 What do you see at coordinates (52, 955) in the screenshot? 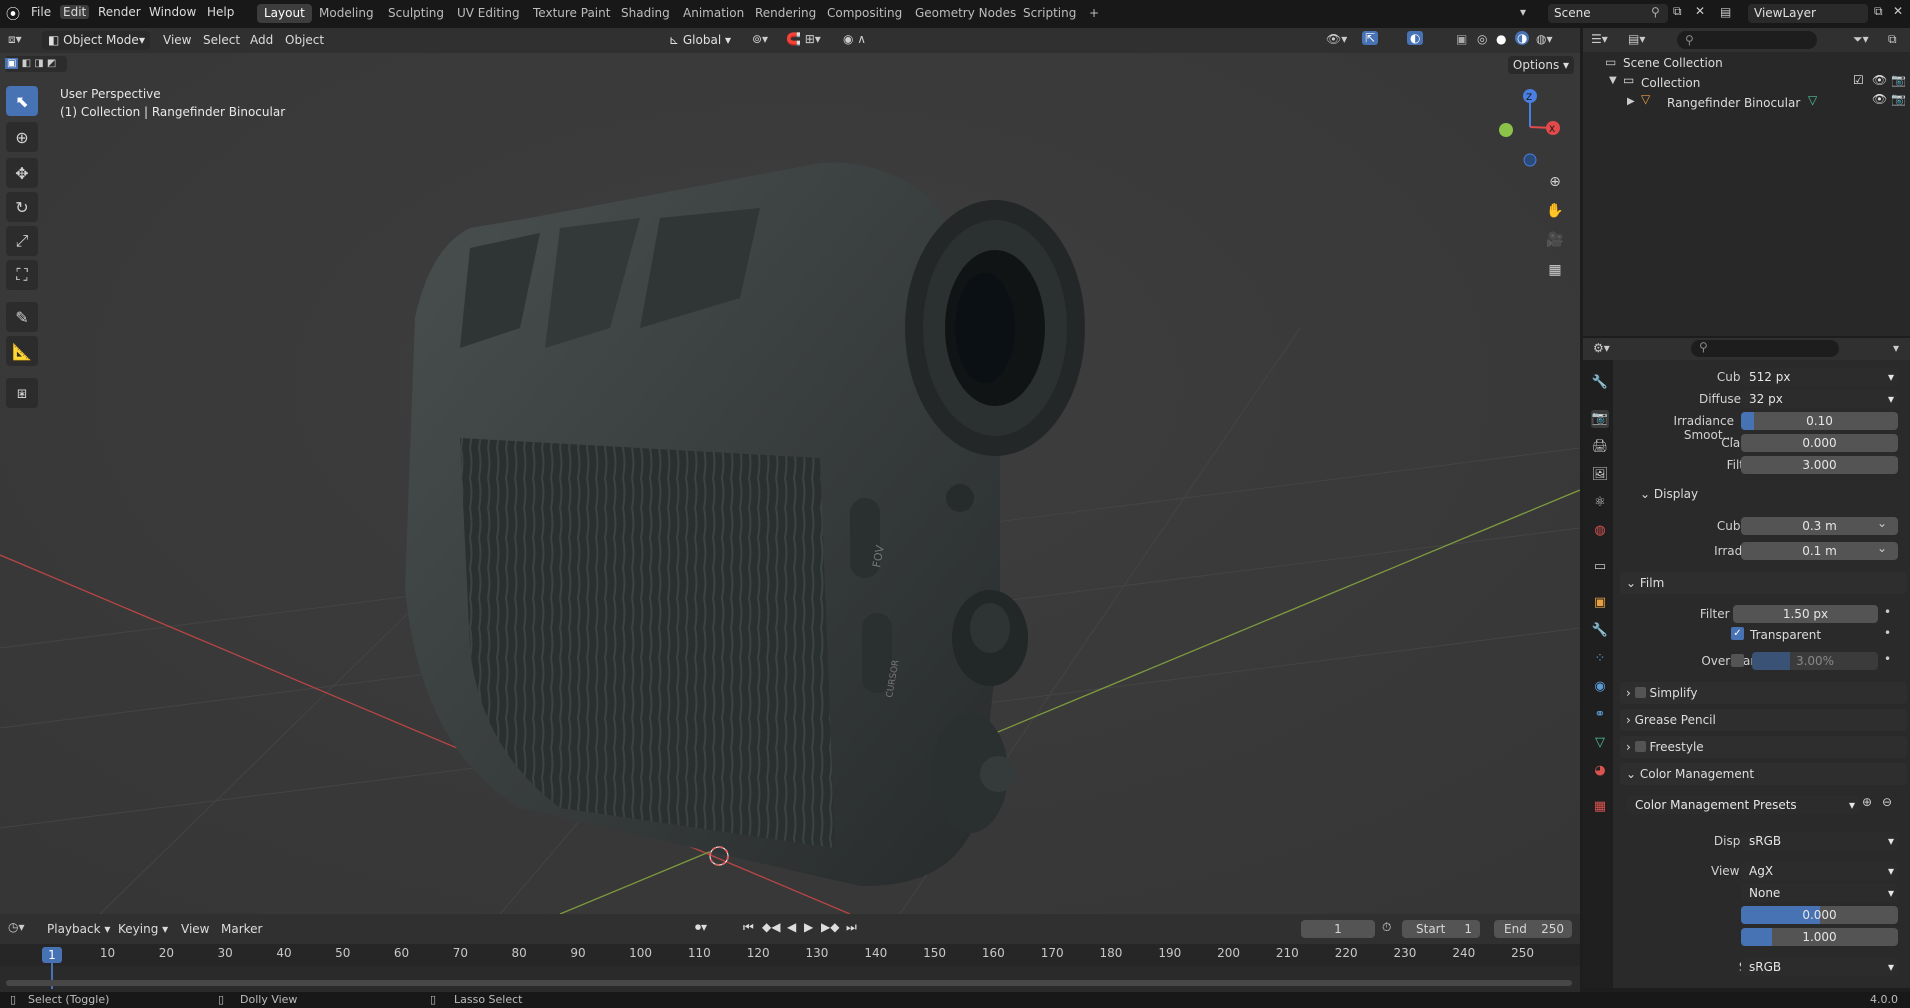
I see `playhead: 1` at bounding box center [52, 955].